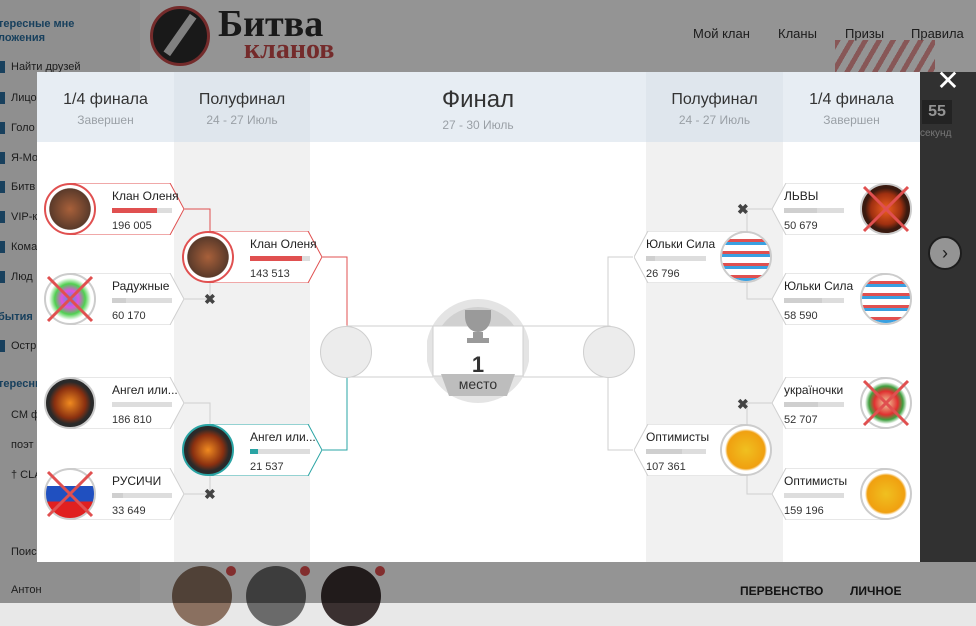 The width and height of the screenshot is (976, 626). Describe the element at coordinates (801, 316) in the screenshot. I see `team-score: 58 590` at that location.